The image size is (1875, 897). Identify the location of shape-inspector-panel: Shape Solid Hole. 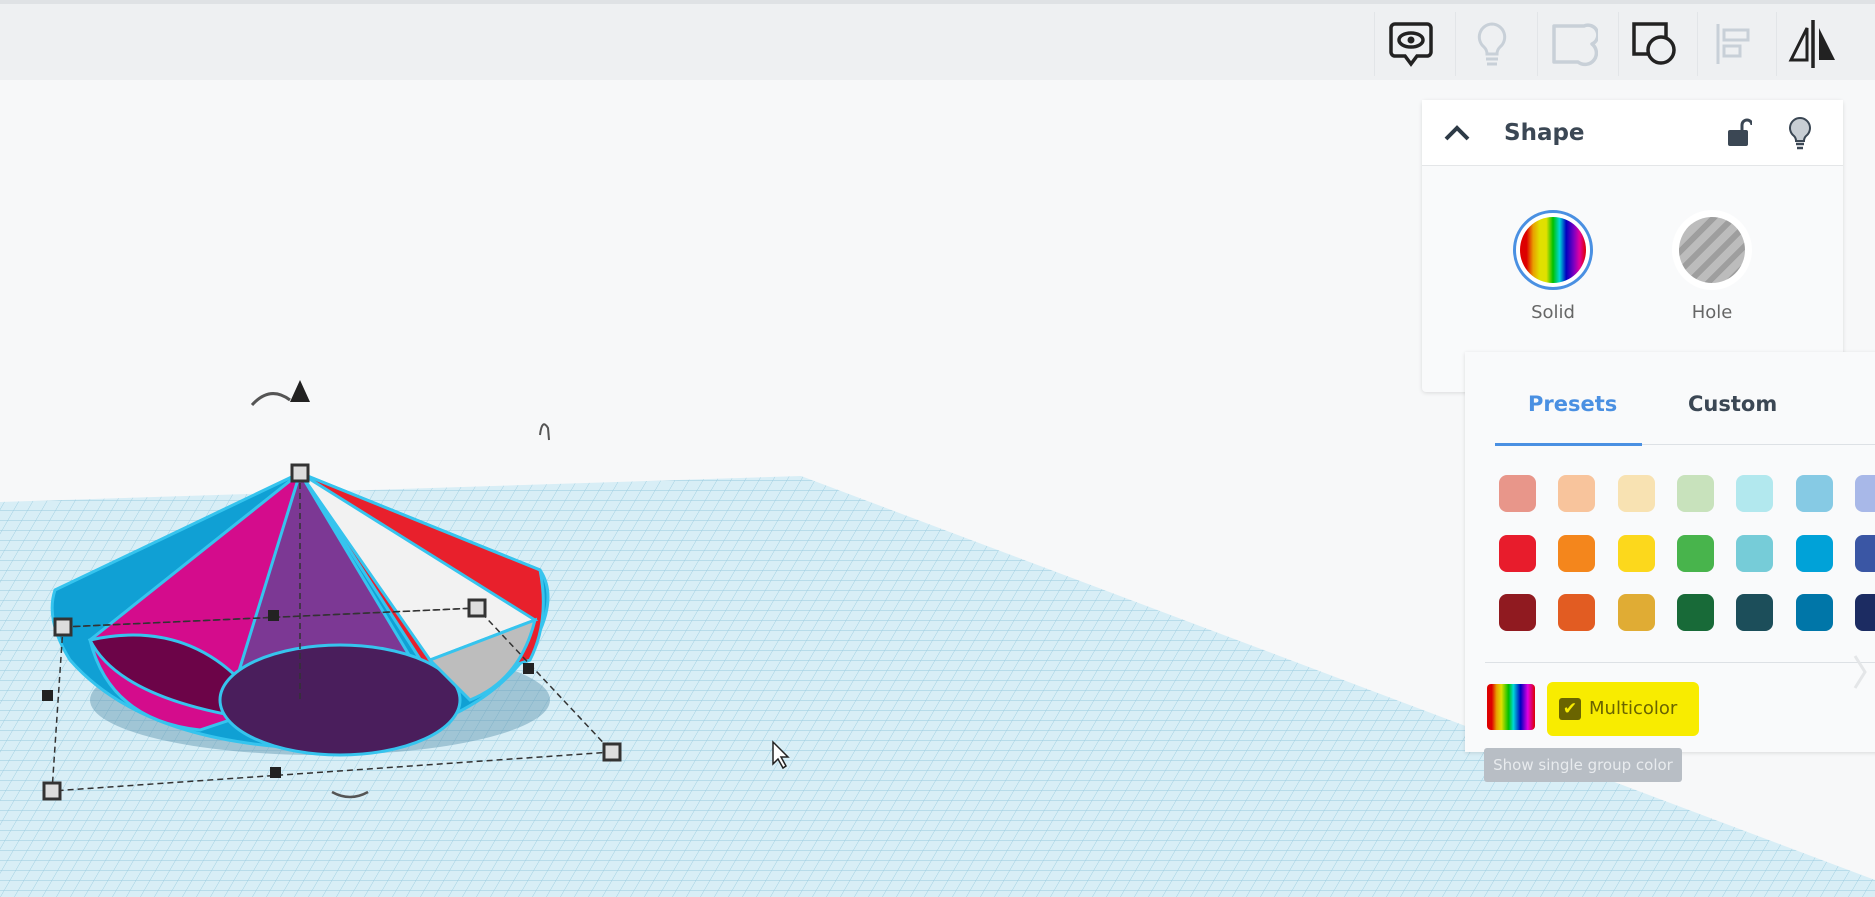
(1632, 246).